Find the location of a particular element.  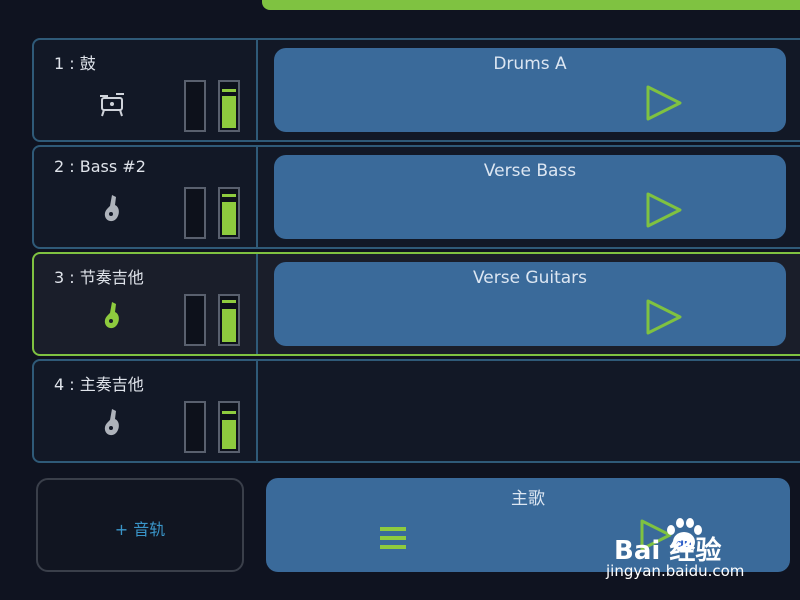

clip-name: Verse Guitars is located at coordinates (530, 278).